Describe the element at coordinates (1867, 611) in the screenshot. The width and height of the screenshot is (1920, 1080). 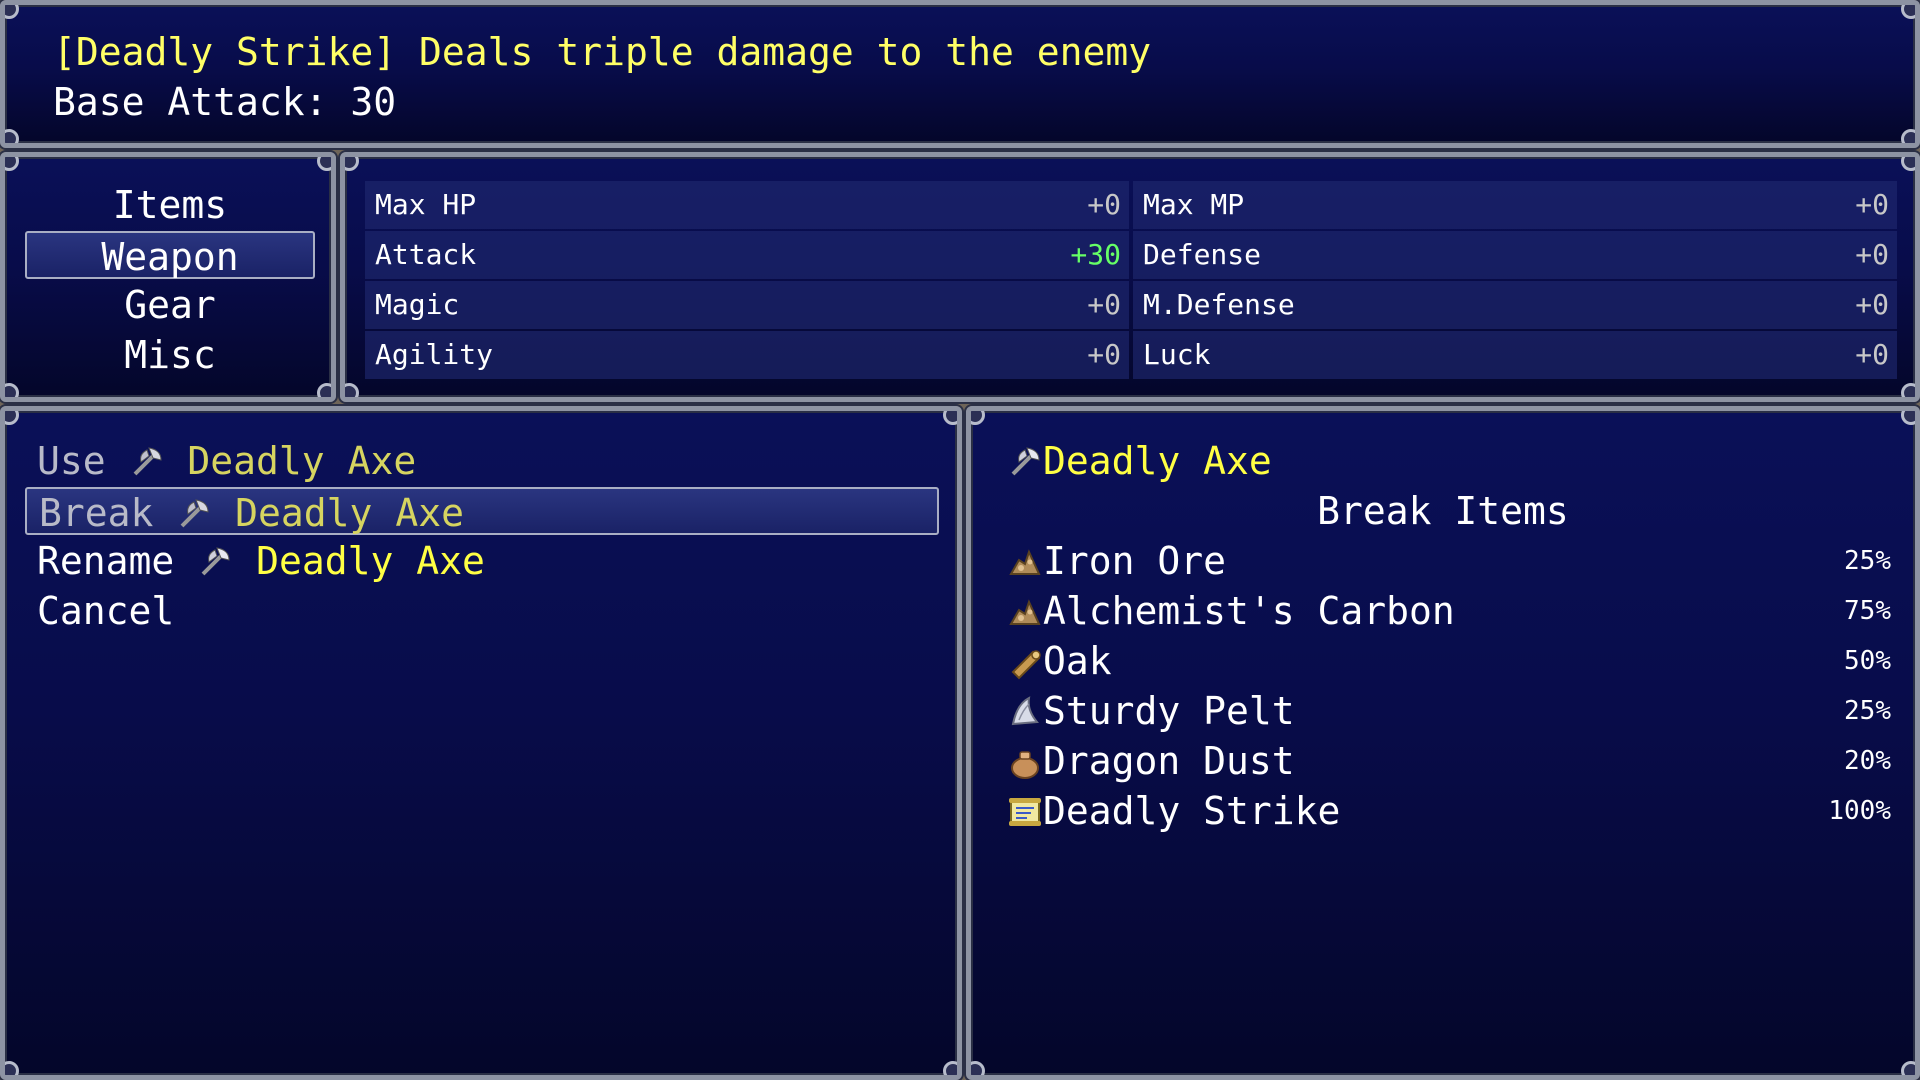
I see `drop-chance: 75%` at that location.